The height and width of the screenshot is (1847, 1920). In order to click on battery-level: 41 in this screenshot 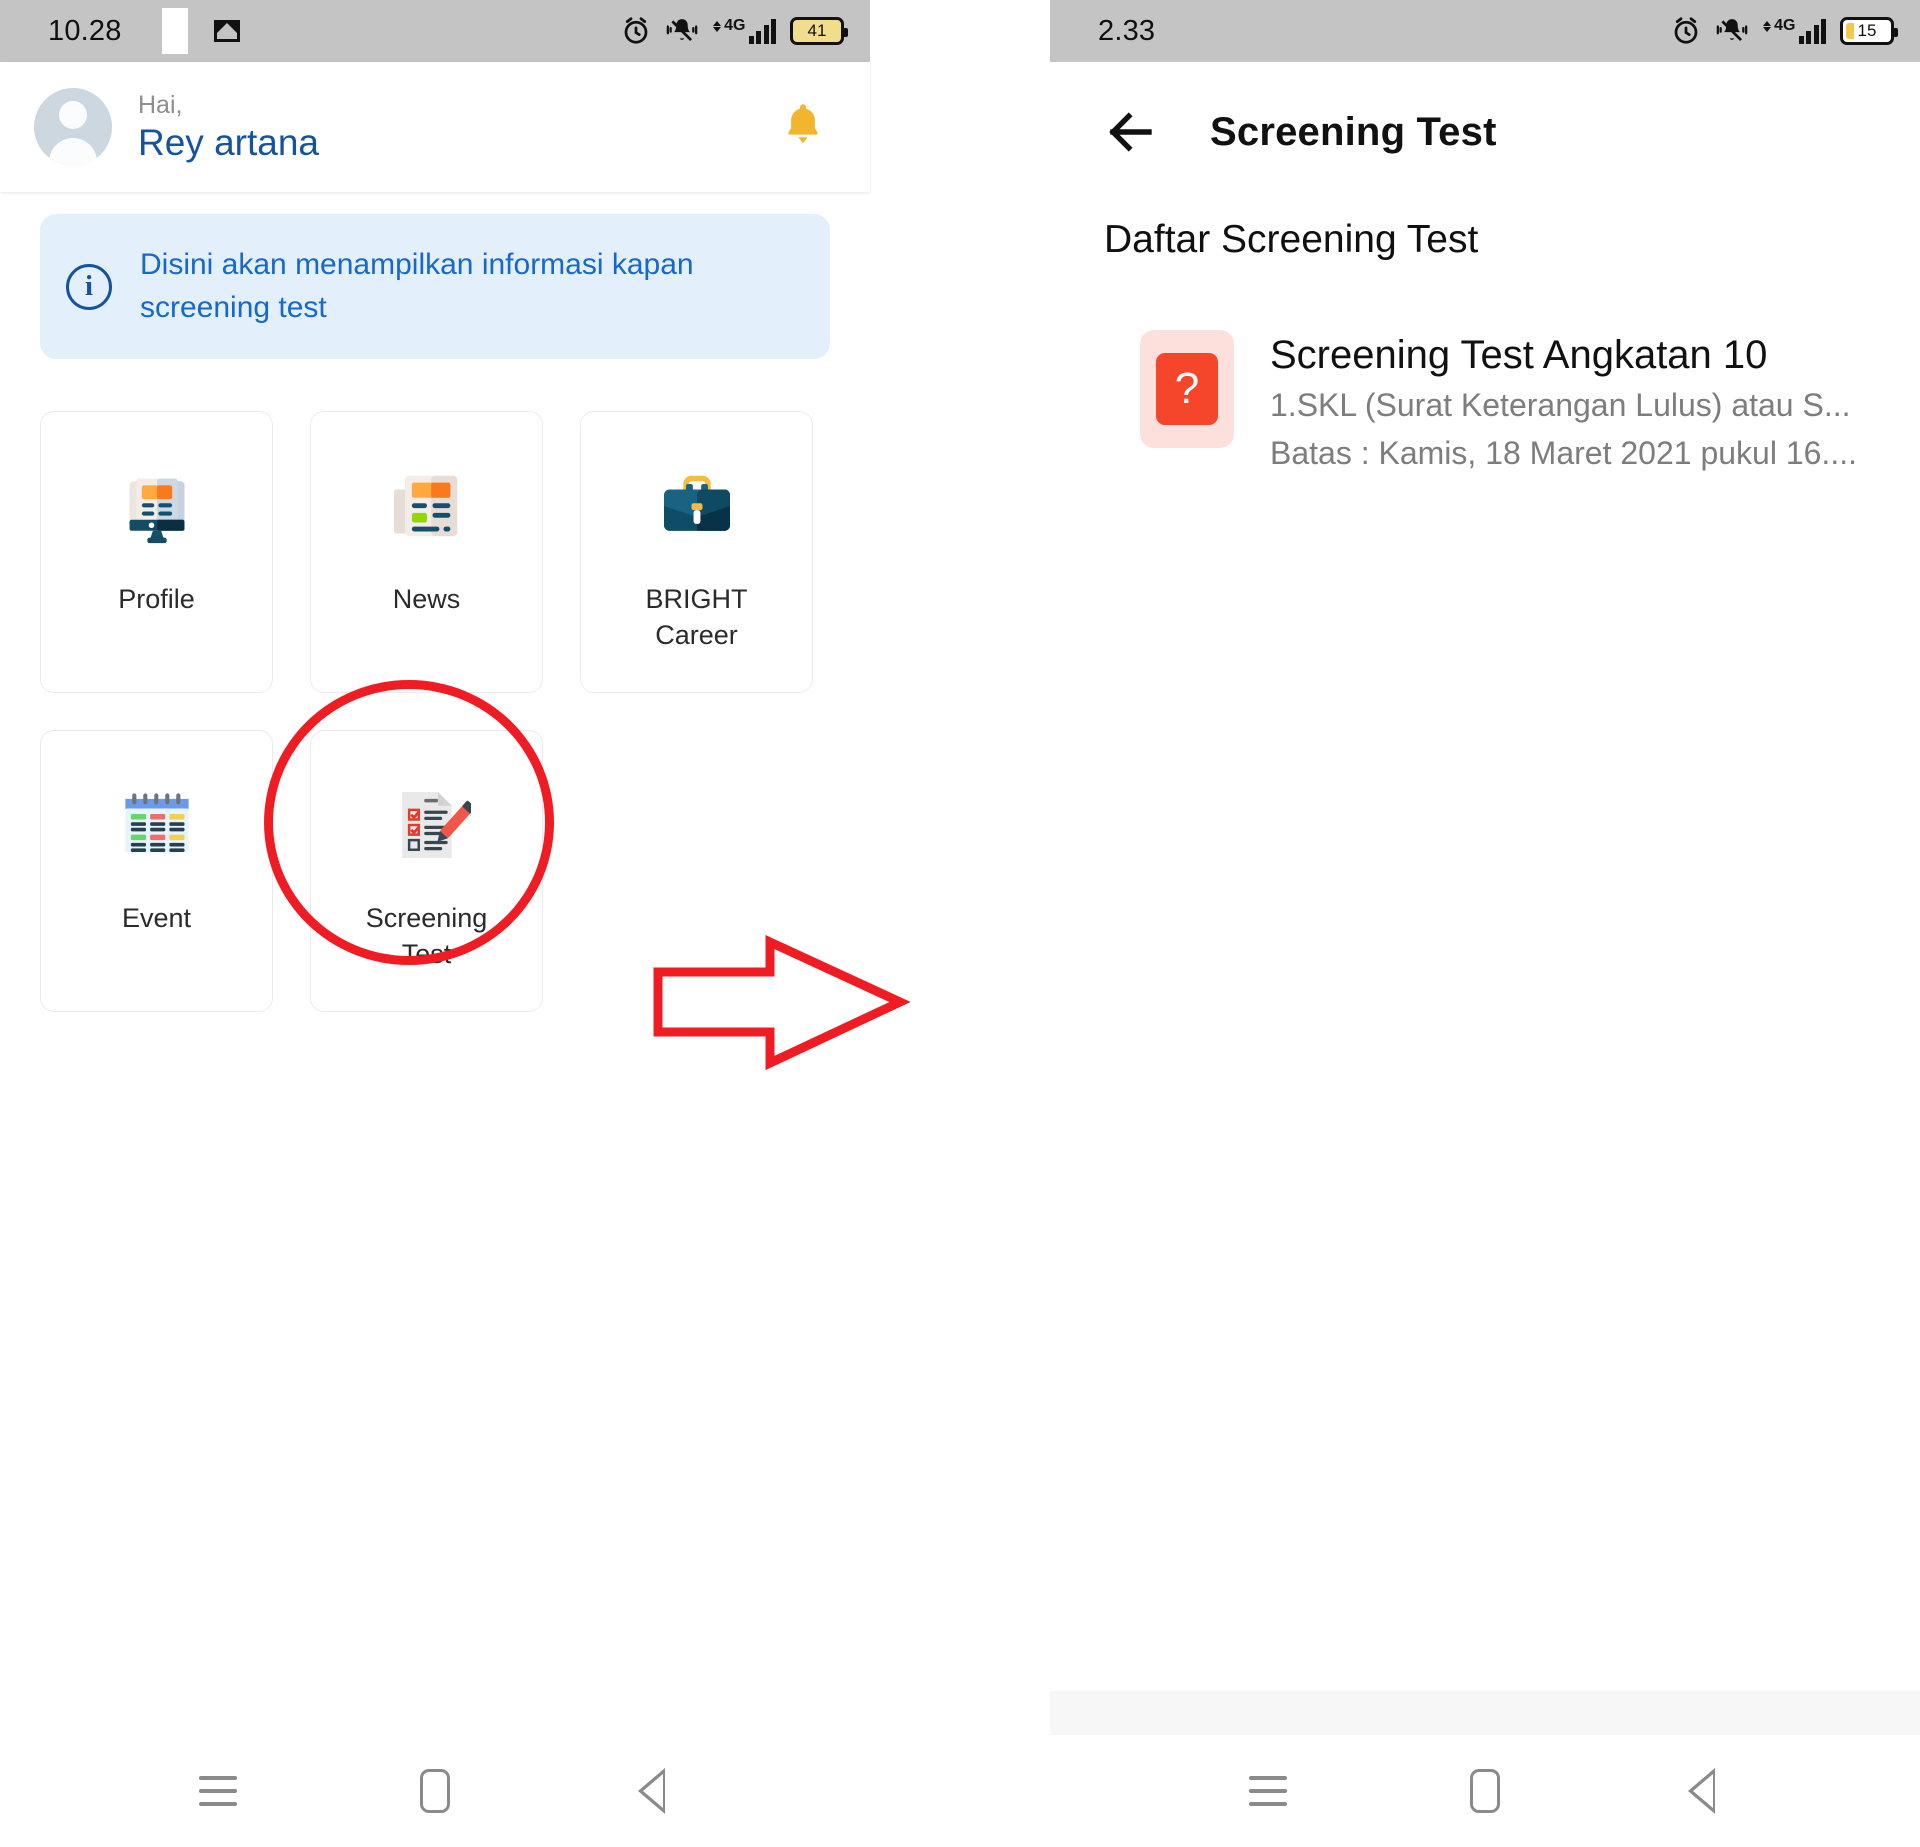, I will do `click(817, 30)`.